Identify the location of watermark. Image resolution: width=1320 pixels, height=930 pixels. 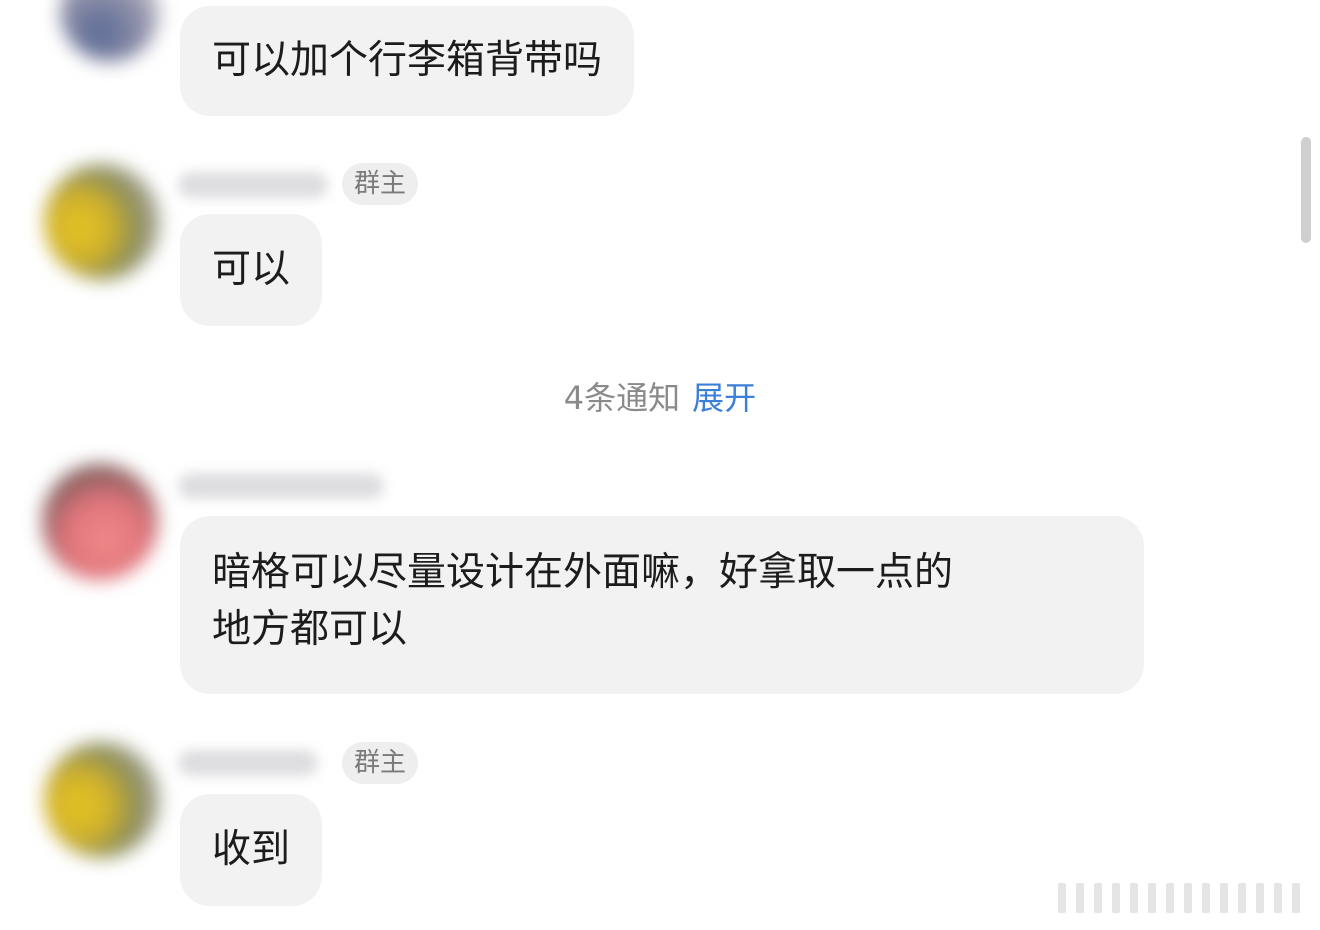
(1179, 898).